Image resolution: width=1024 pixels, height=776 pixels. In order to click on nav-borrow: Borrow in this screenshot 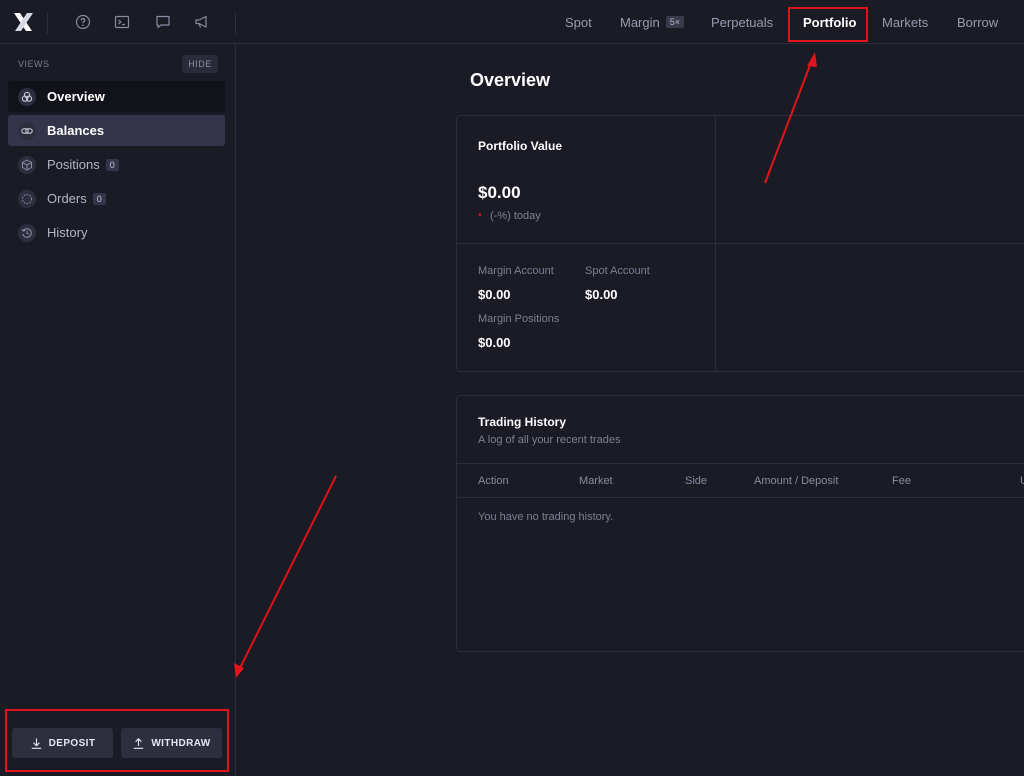, I will do `click(977, 22)`.